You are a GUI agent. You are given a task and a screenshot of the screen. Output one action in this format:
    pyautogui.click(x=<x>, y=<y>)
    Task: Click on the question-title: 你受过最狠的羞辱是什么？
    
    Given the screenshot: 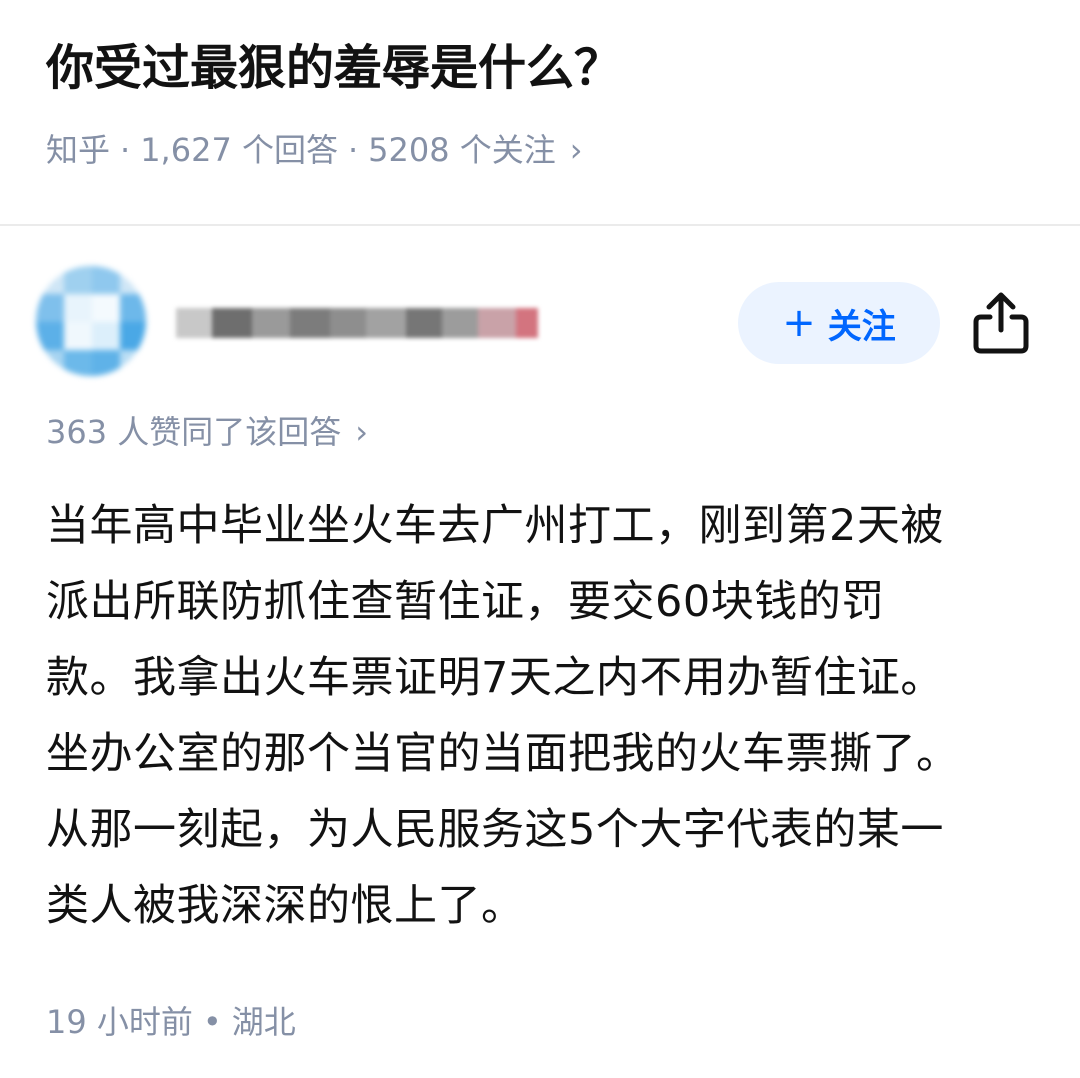 What is the action you would take?
    pyautogui.click(x=334, y=68)
    